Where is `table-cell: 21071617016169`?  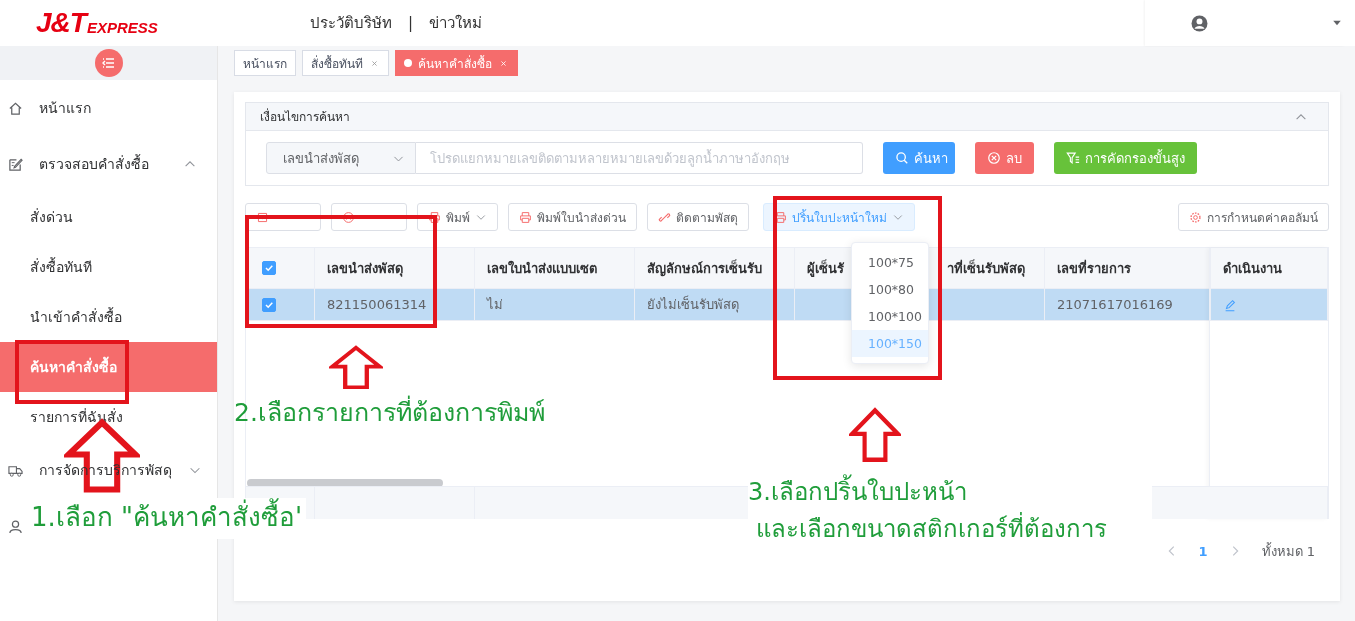
table-cell: 21071617016169 is located at coordinates (1128, 305).